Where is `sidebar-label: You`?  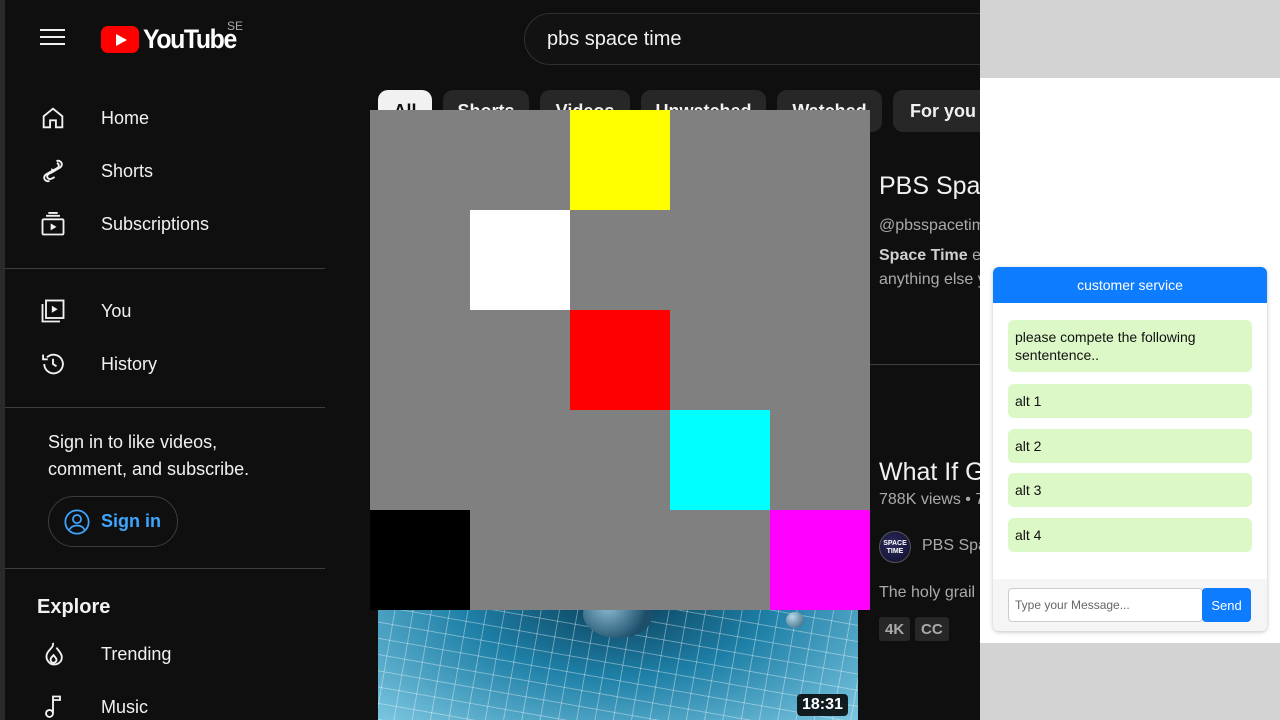 sidebar-label: You is located at coordinates (116, 310).